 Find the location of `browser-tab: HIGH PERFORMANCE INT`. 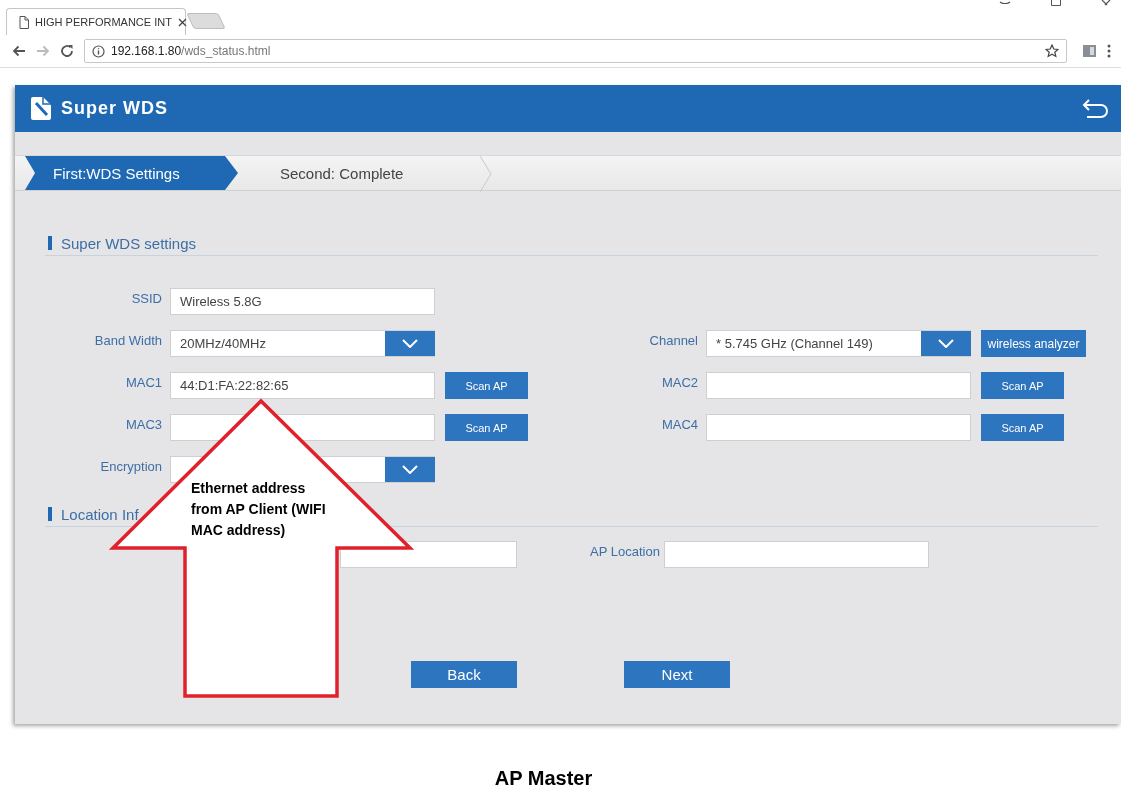

browser-tab: HIGH PERFORMANCE INT is located at coordinates (96, 21).